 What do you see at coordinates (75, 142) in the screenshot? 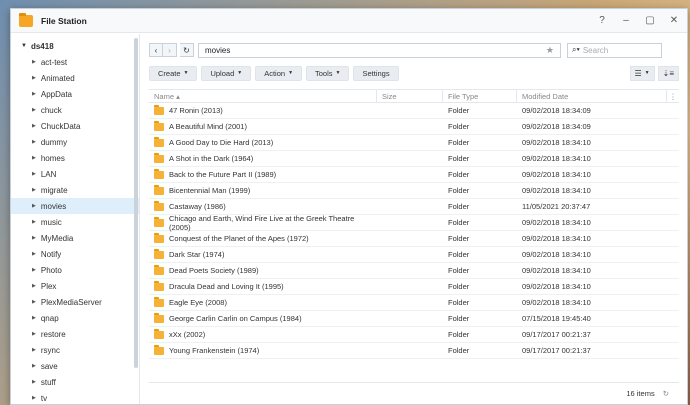
I see `sidebar-item-dummy: ▶ dummy` at bounding box center [75, 142].